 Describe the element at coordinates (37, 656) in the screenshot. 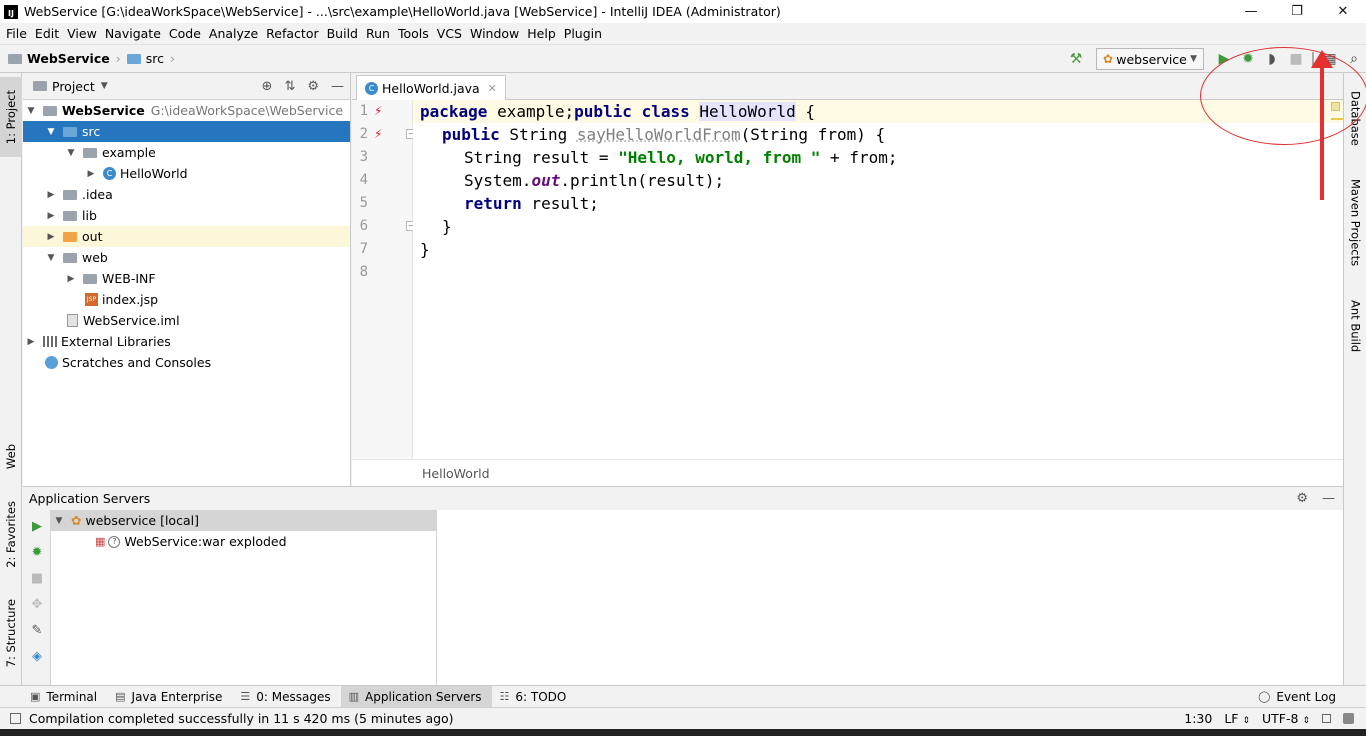

I see `artifact-icon: ◈` at that location.